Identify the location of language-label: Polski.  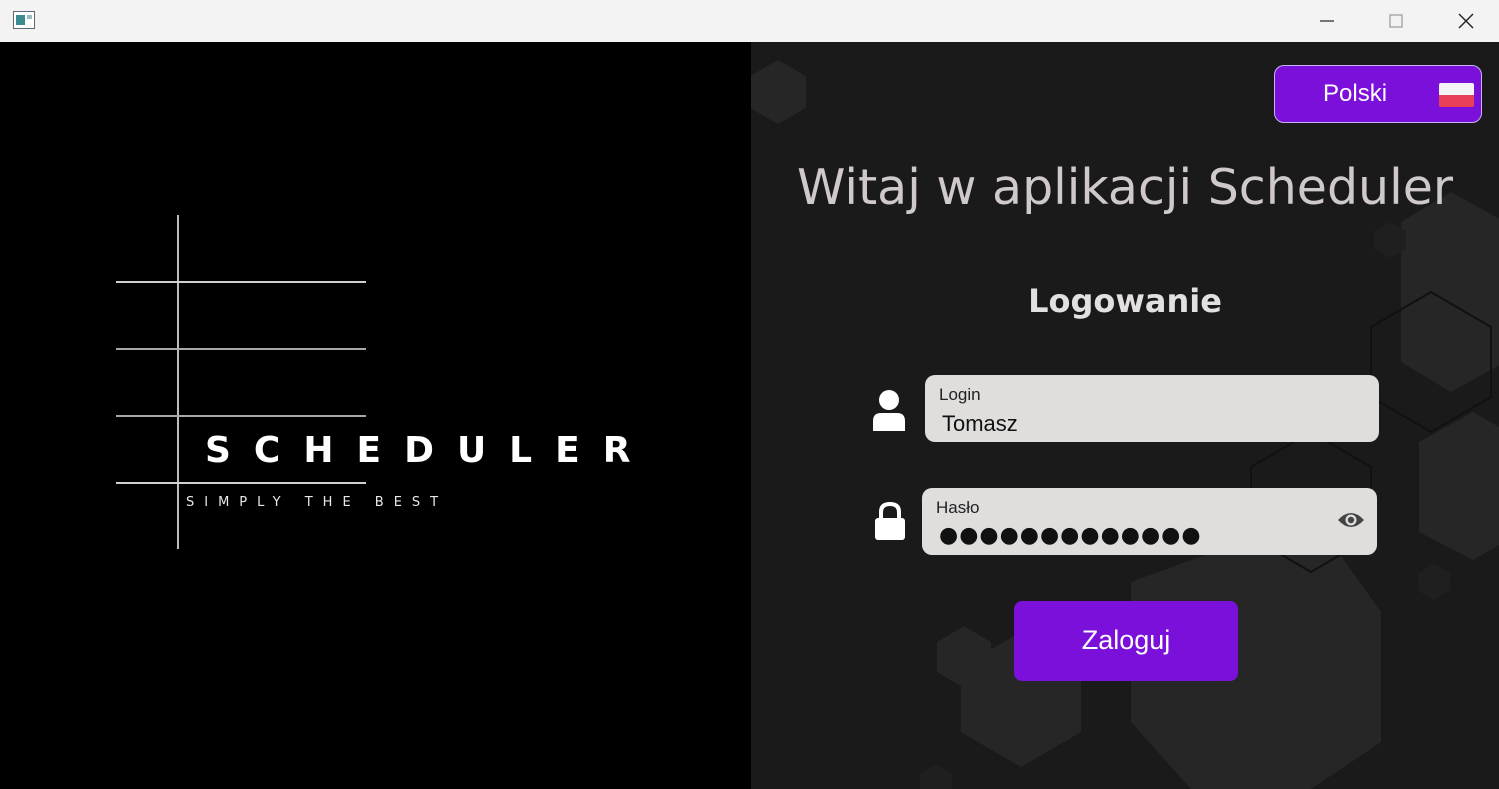
(1355, 93).